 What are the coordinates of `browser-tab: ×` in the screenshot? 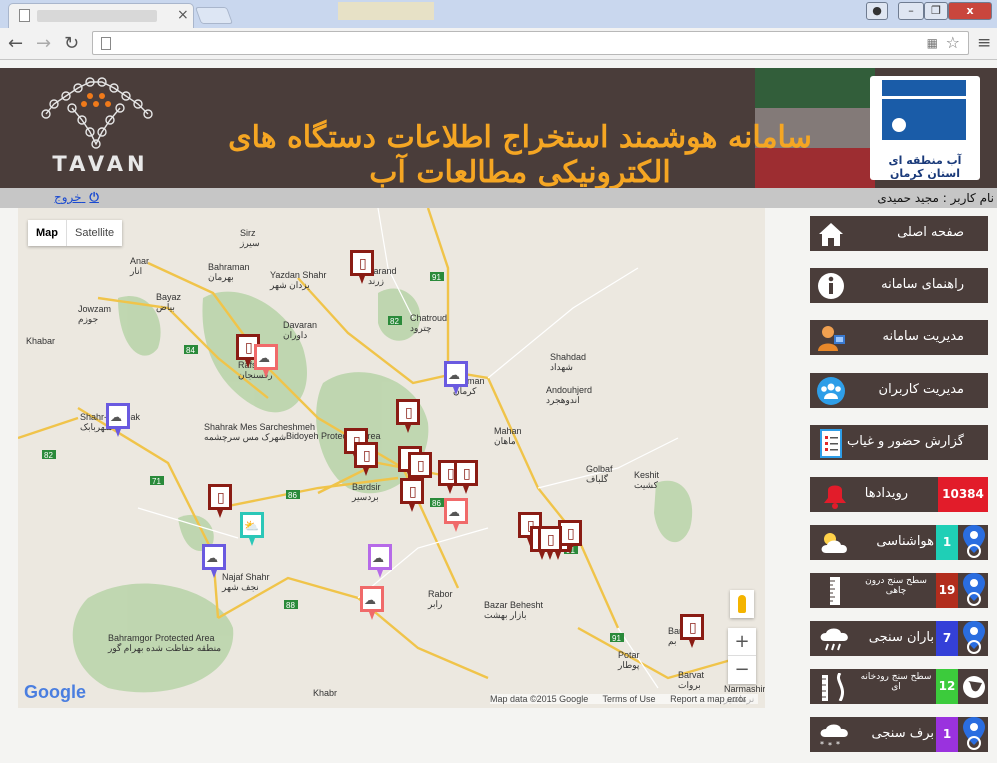 It's located at (101, 15).